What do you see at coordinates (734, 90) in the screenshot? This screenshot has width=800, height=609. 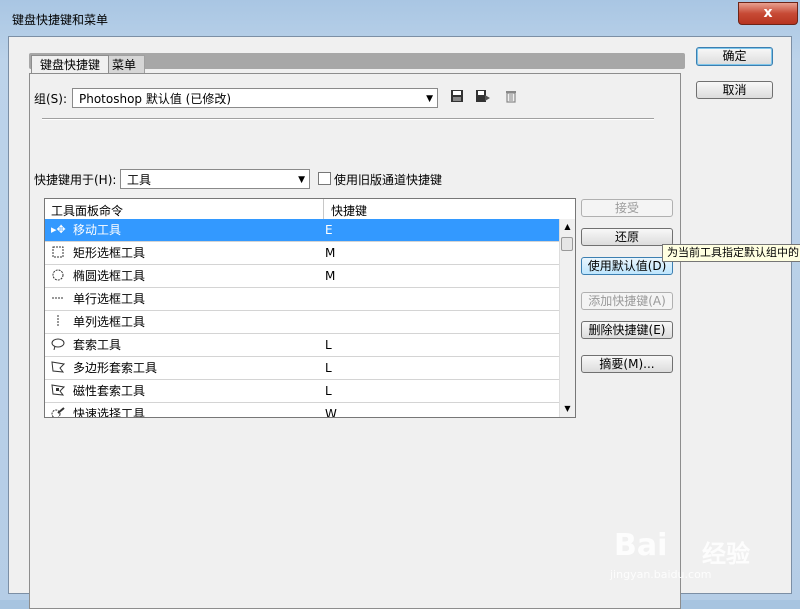 I see `cancel-button: 取消` at bounding box center [734, 90].